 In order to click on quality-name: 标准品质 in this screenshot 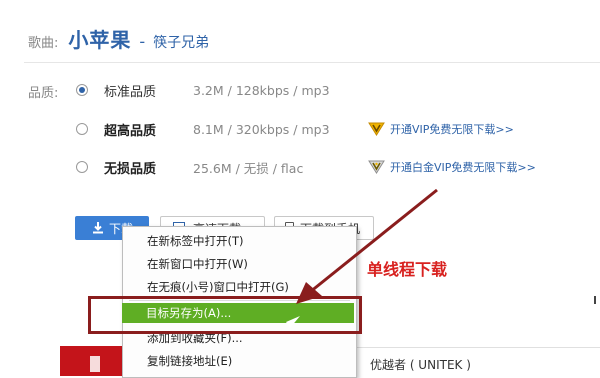, I will do `click(130, 92)`.